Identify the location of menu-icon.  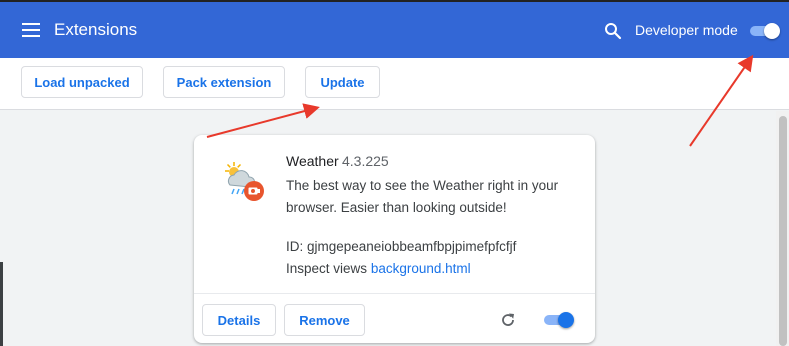
(31, 30).